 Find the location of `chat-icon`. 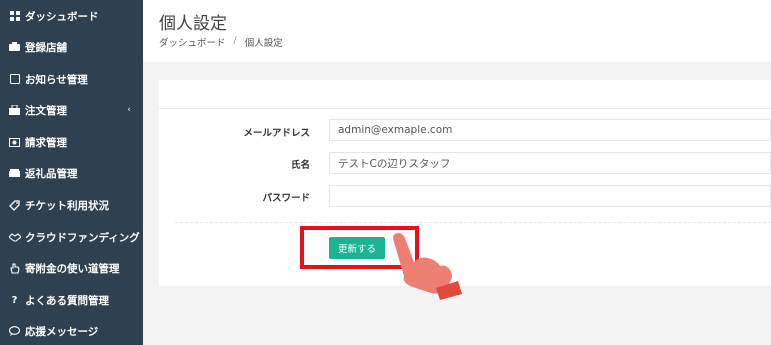

chat-icon is located at coordinates (14, 331).